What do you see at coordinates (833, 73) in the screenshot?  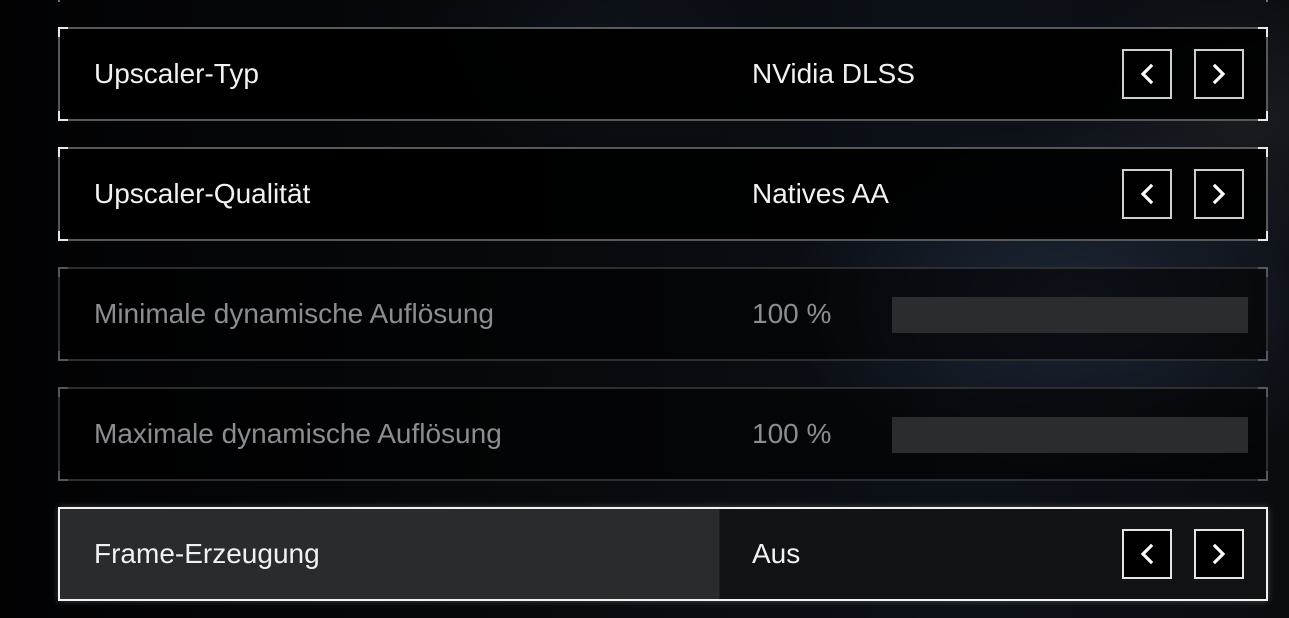 I see `setting-value: NVidia DLSS` at bounding box center [833, 73].